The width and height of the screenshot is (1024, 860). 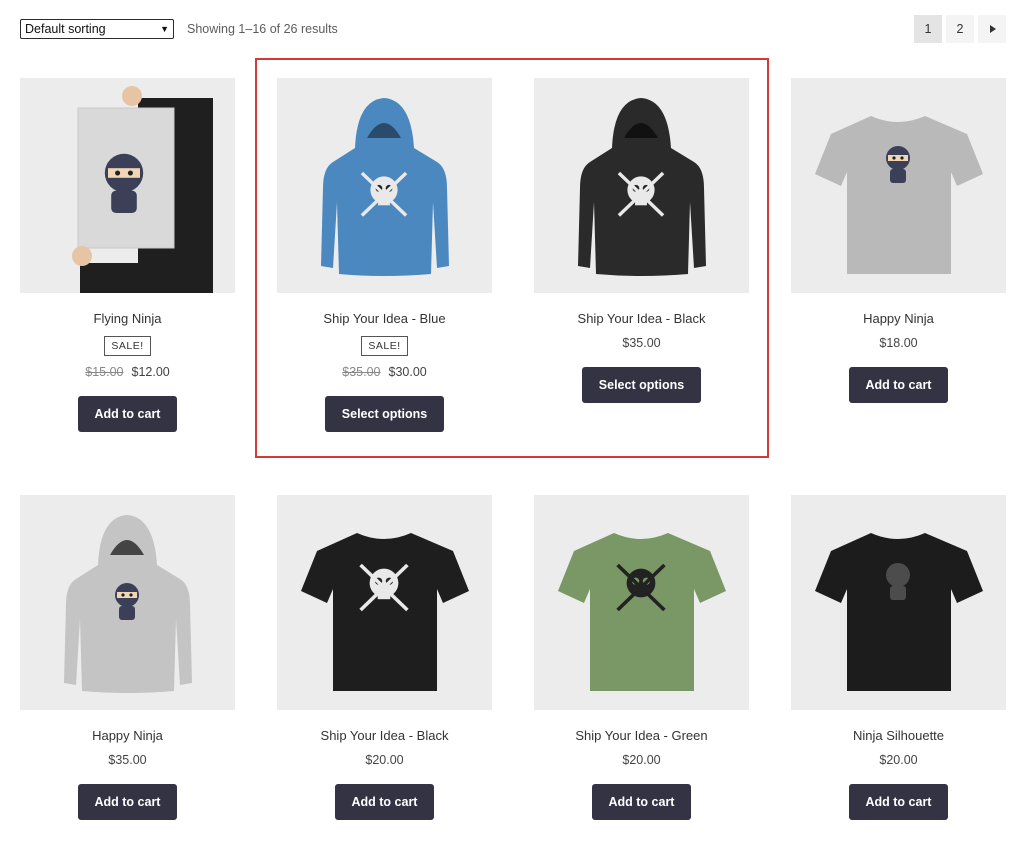 I want to click on next-arrow-icon, so click(x=993, y=29).